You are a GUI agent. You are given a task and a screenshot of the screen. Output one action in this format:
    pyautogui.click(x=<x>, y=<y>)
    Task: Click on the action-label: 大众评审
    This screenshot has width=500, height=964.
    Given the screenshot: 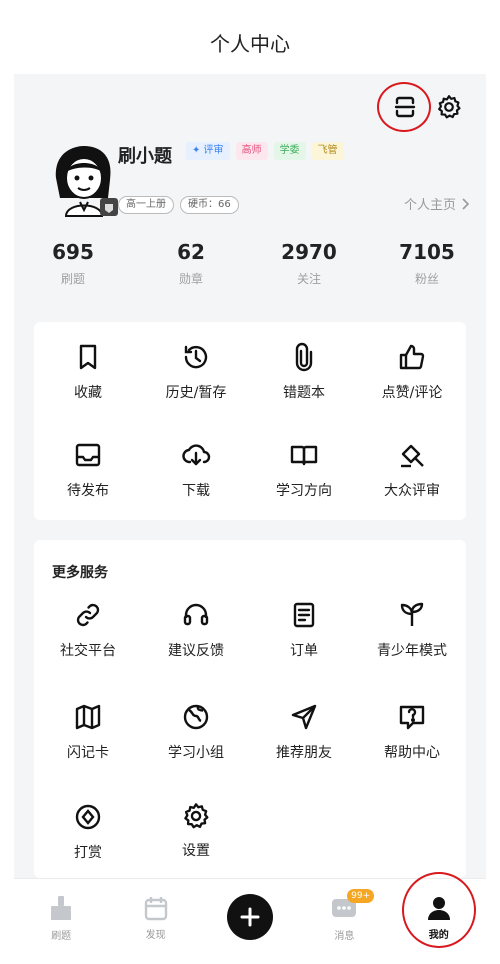 What is the action you would take?
    pyautogui.click(x=412, y=491)
    